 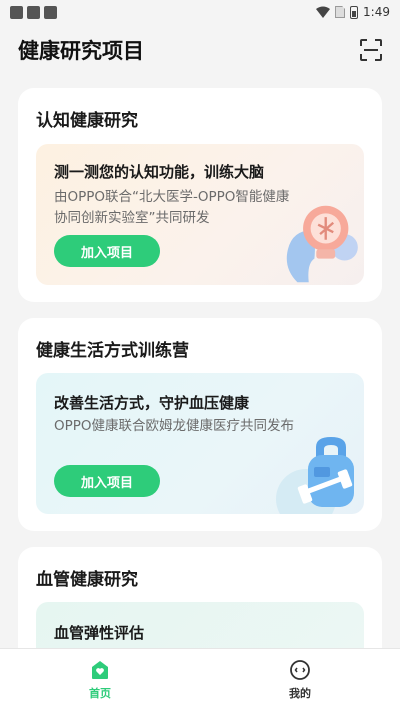 What do you see at coordinates (81, 51) in the screenshot?
I see `page-title: 健康研究项目` at bounding box center [81, 51].